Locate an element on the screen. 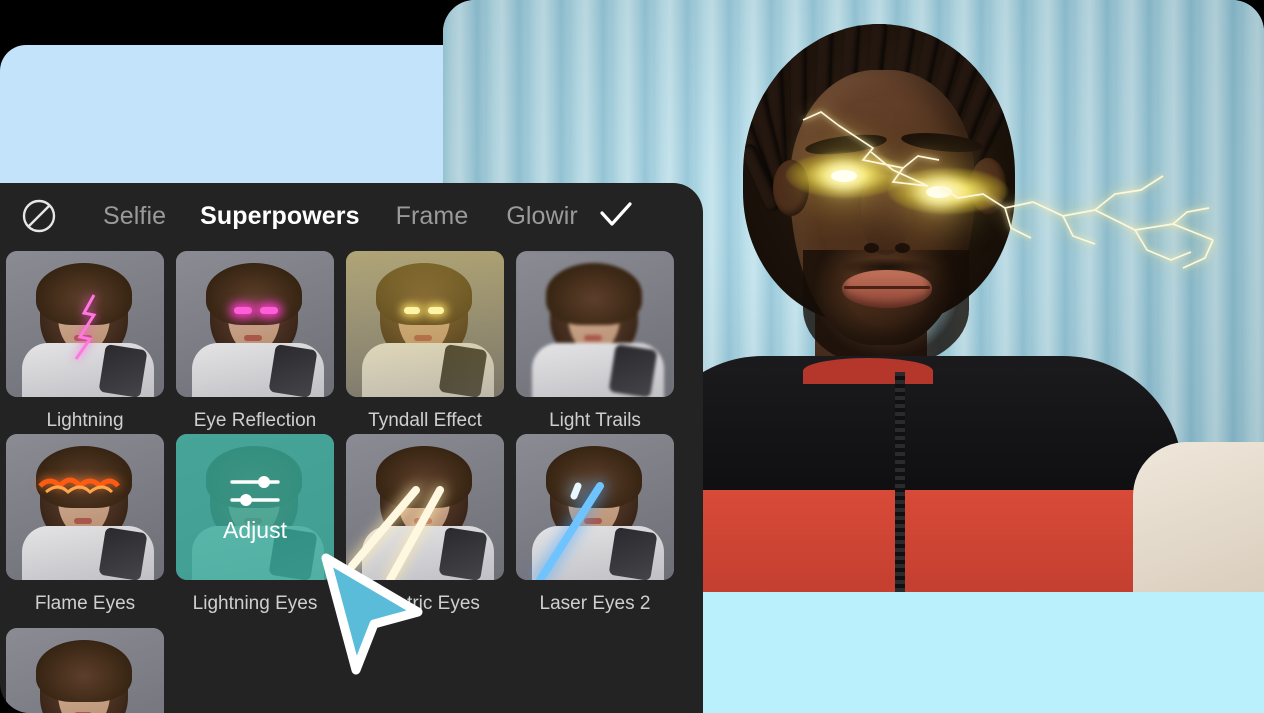 The image size is (1264, 713). effect-label: Eye Reflection is located at coordinates (255, 420).